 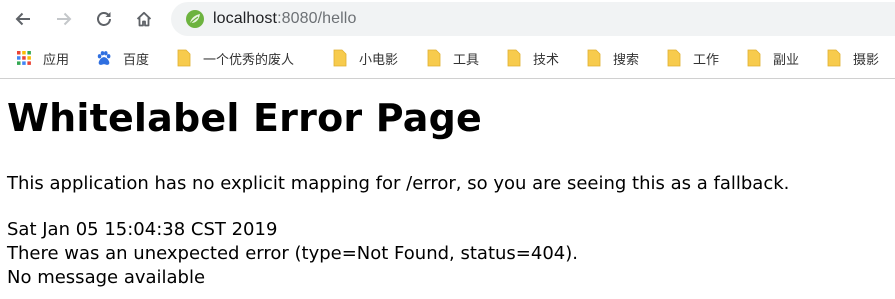 I want to click on navigation-bar: localhost:8080/hello, so click(x=447, y=19).